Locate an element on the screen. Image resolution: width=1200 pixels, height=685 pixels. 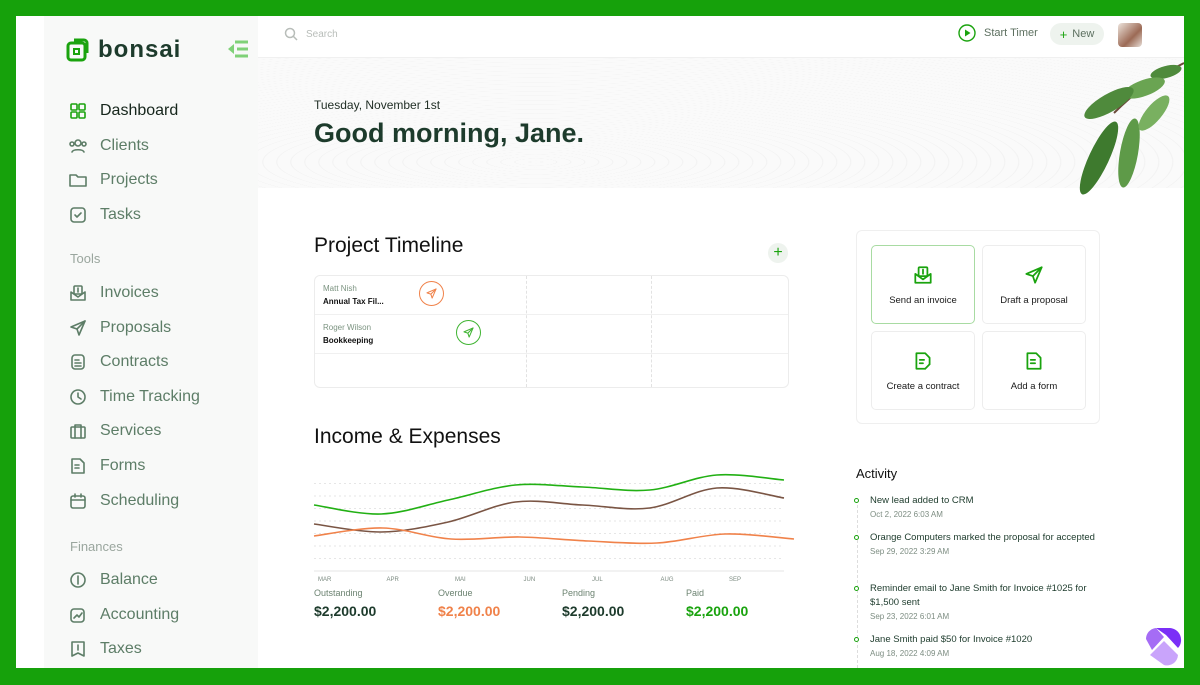
start-timer-button: Start Timer is located at coordinates (998, 33).